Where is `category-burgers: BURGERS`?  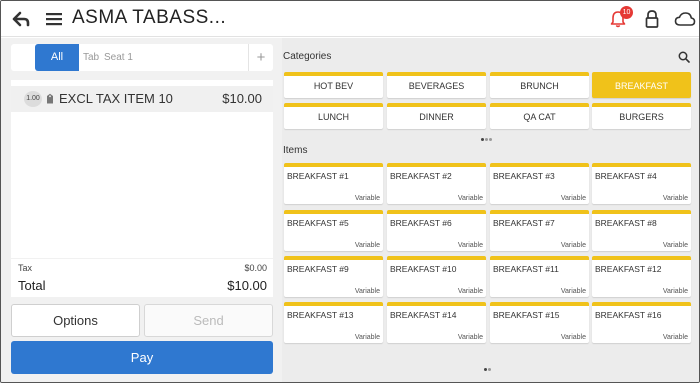 category-burgers: BURGERS is located at coordinates (641, 116).